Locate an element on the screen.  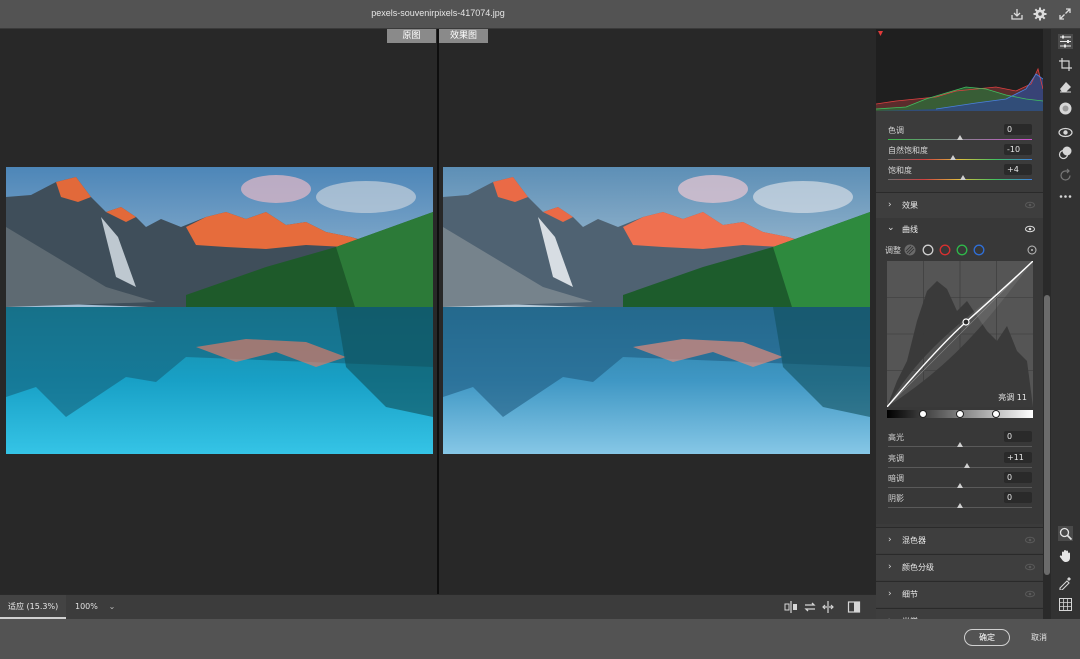
hand-icon is located at coordinates (1065, 555).